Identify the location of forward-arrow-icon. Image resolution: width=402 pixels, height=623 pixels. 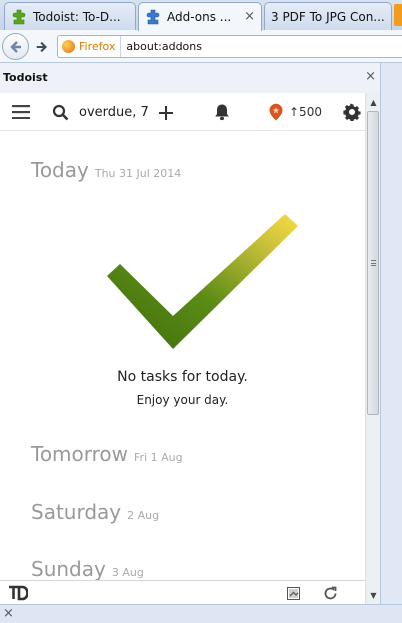
(41, 47).